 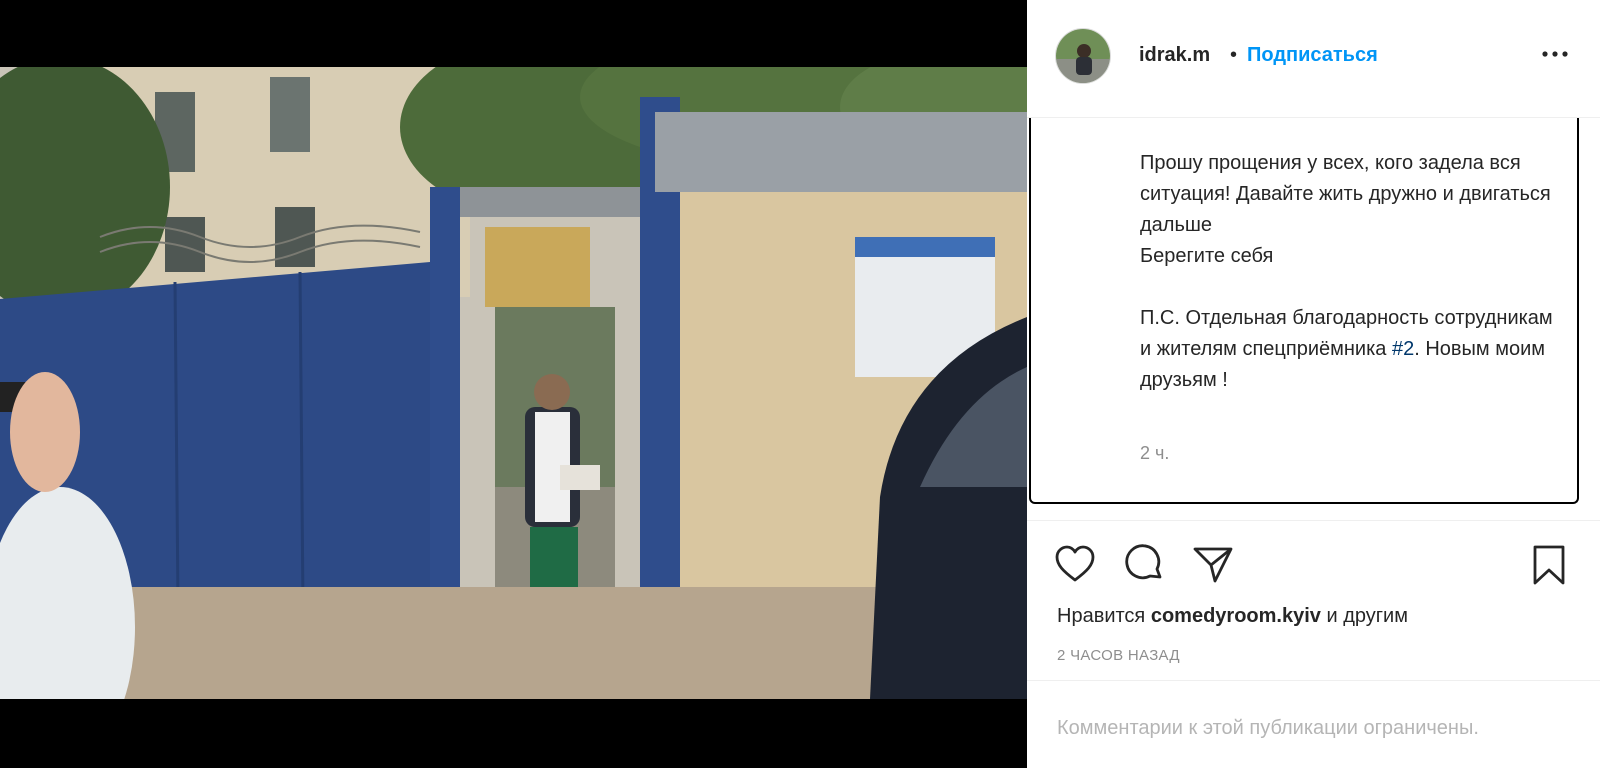 I want to click on follow-button: Подписаться, so click(x=1312, y=55).